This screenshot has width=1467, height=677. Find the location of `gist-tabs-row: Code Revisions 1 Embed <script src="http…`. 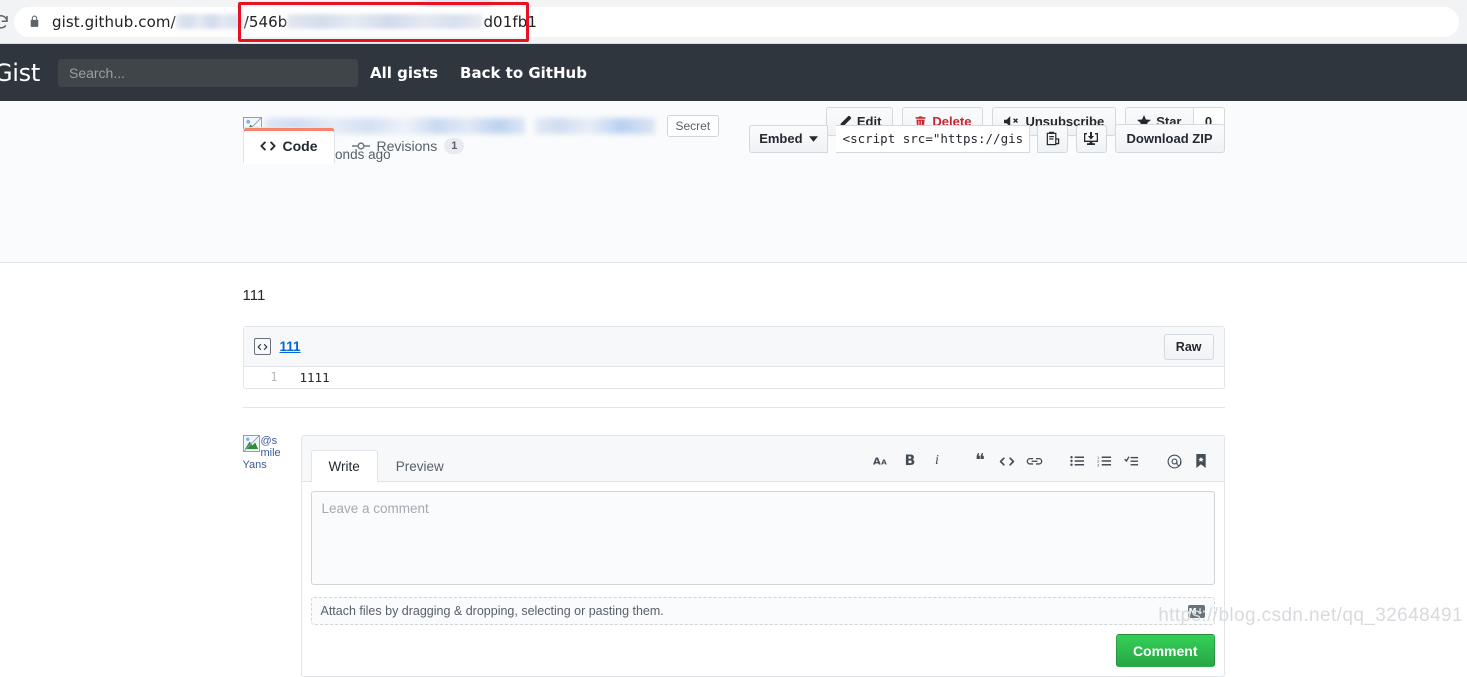

gist-tabs-row: Code Revisions 1 Embed <script src="http… is located at coordinates (733, 144).